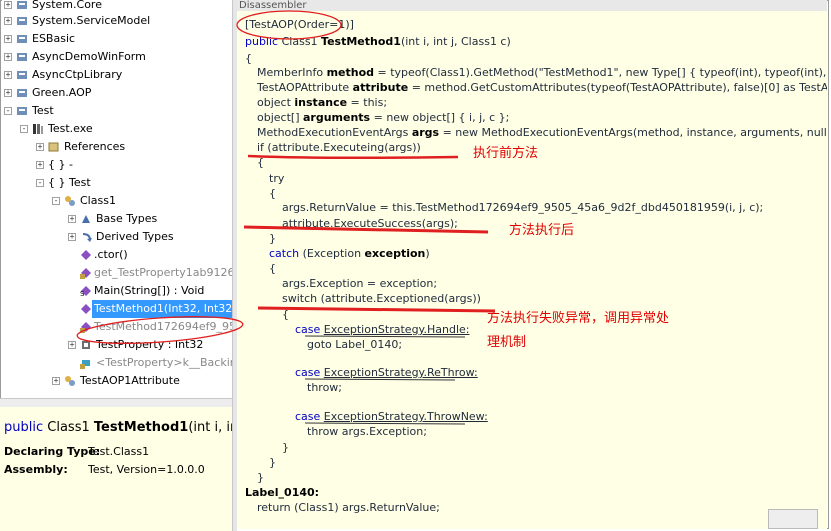 The image size is (831, 531). I want to click on code-line-catch: catch (Exception exception), so click(349, 253).